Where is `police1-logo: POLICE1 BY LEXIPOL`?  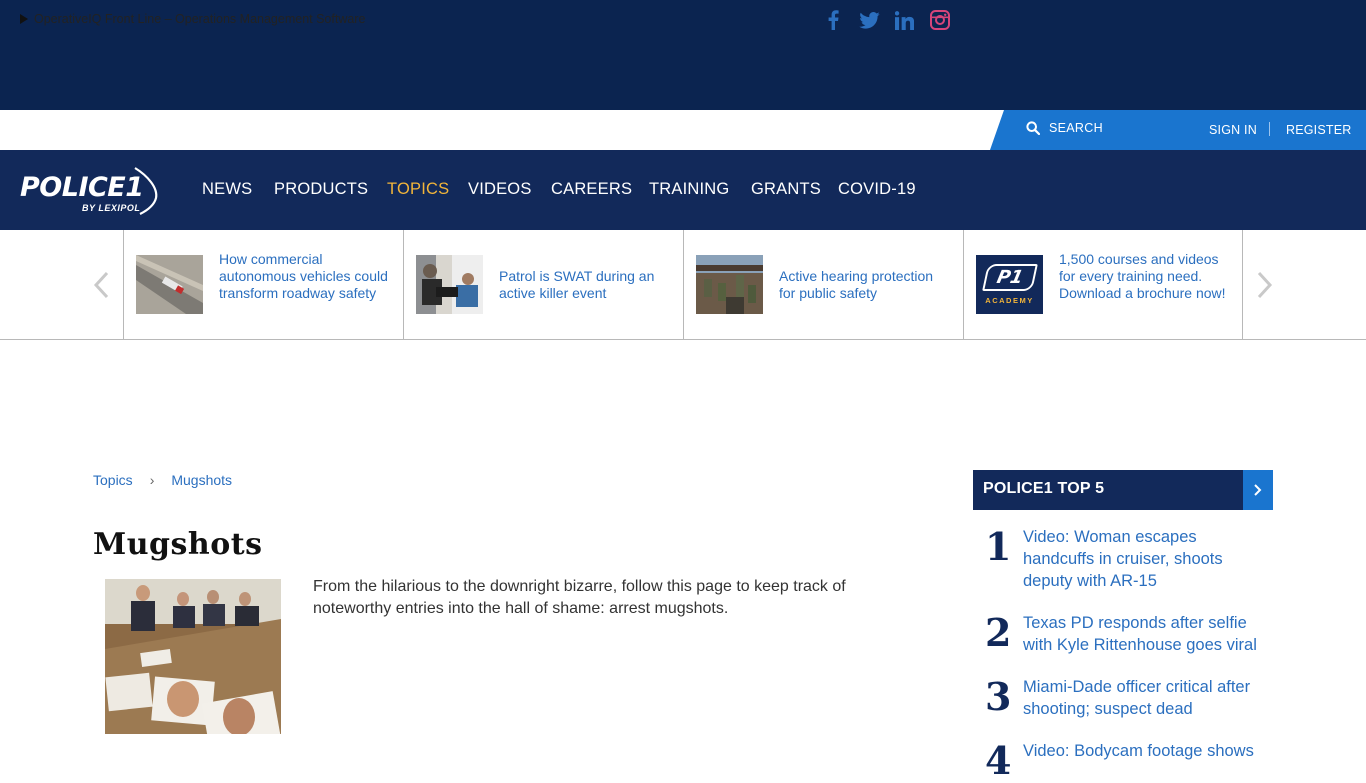
police1-logo: POLICE1 BY LEXIPOL is located at coordinates (90, 191).